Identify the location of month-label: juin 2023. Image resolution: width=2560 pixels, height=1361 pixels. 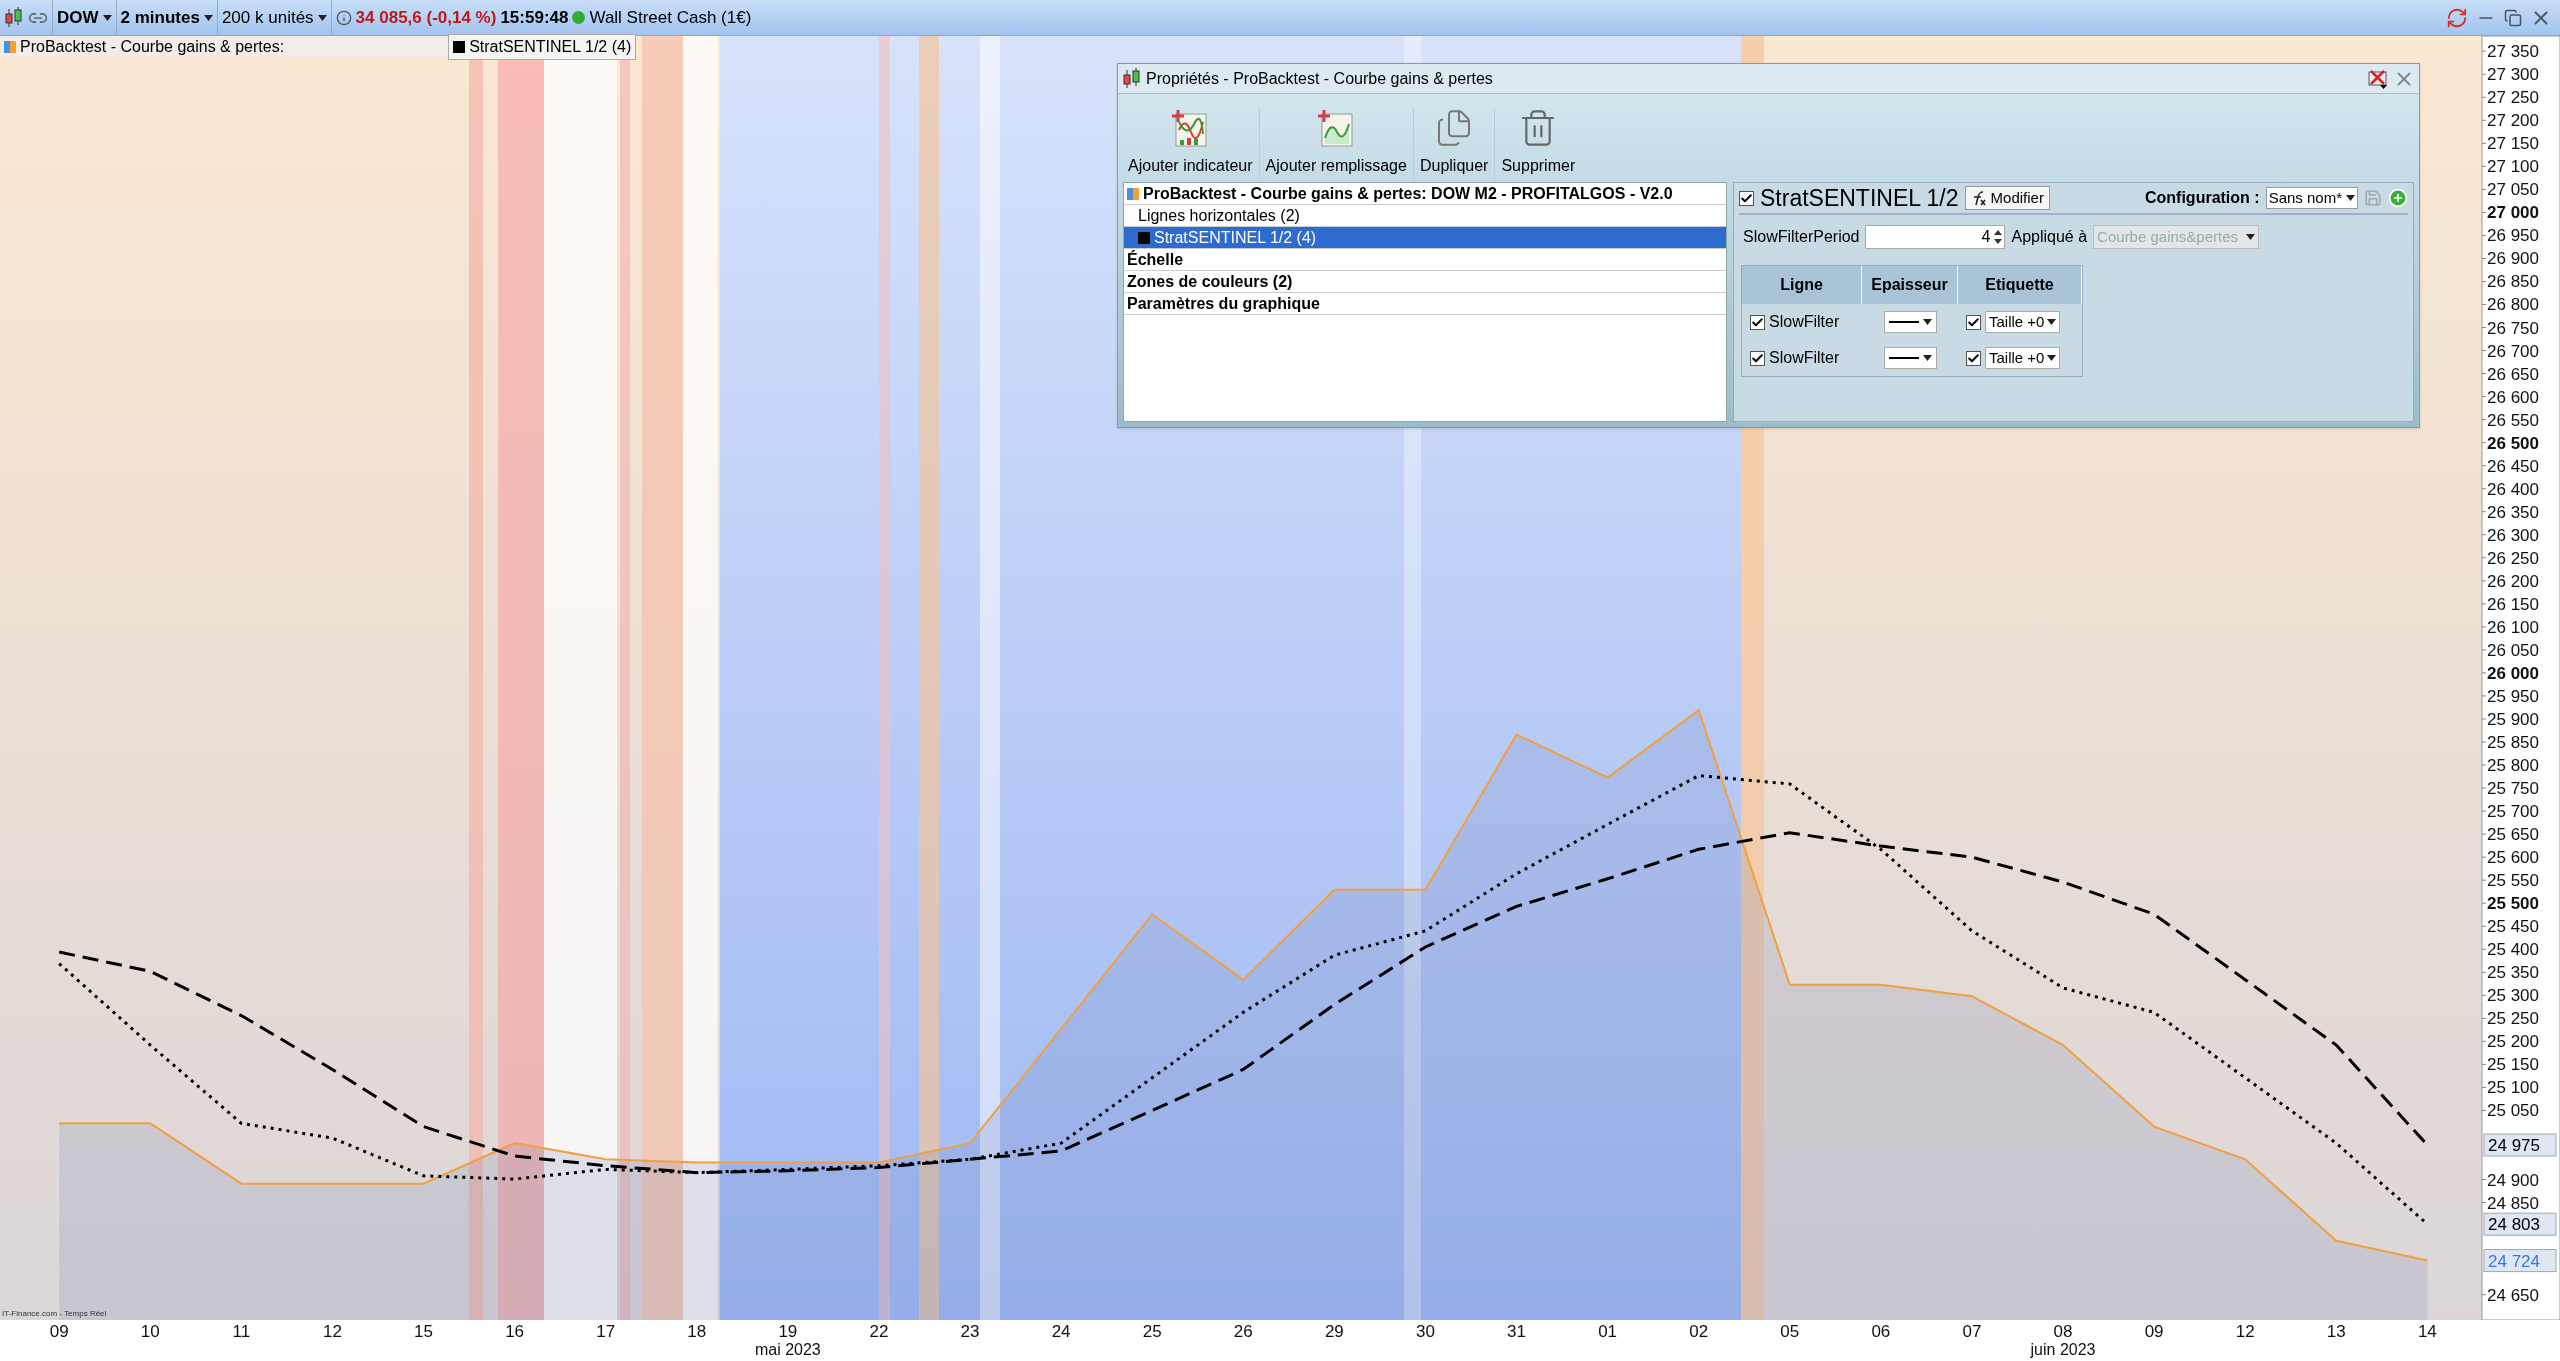
(2063, 1349).